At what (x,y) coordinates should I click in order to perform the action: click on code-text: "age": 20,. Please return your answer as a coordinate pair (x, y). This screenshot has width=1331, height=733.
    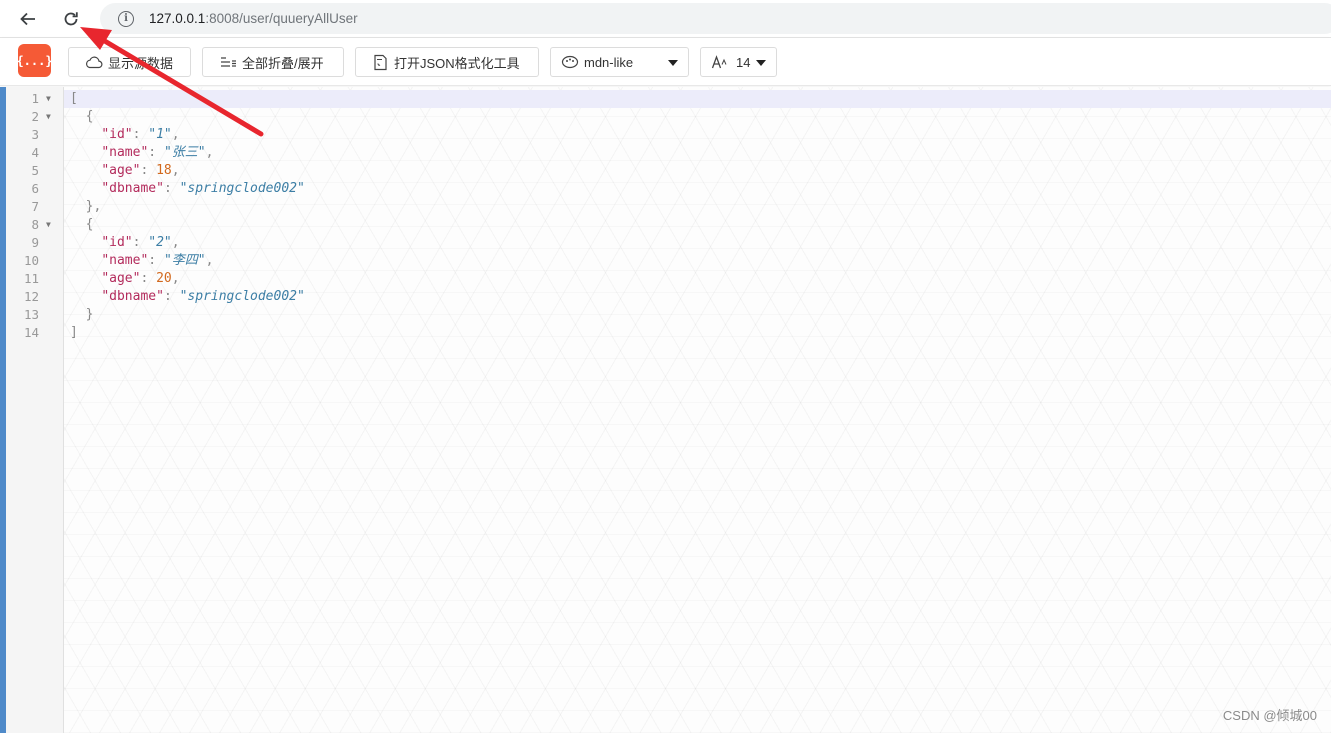
    Looking at the image, I should click on (125, 279).